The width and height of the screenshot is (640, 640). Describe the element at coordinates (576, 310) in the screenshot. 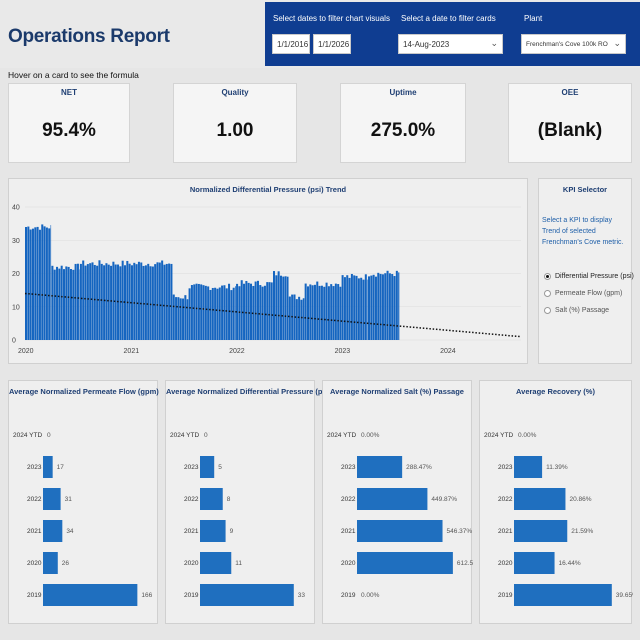

I see `radio-salt-passage: Salt (%) Passage` at that location.